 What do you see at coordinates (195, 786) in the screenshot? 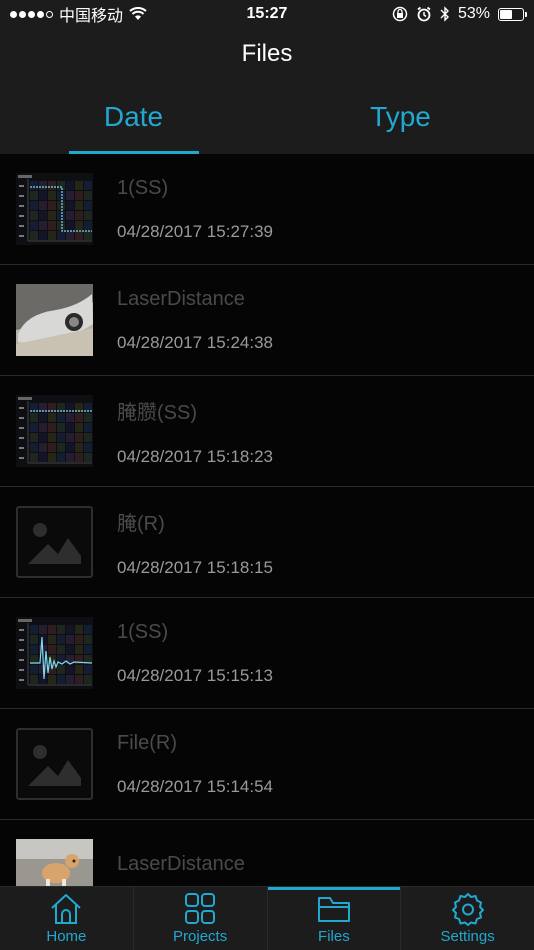
I see `file-date: 04/28/2017 15:14:54` at bounding box center [195, 786].